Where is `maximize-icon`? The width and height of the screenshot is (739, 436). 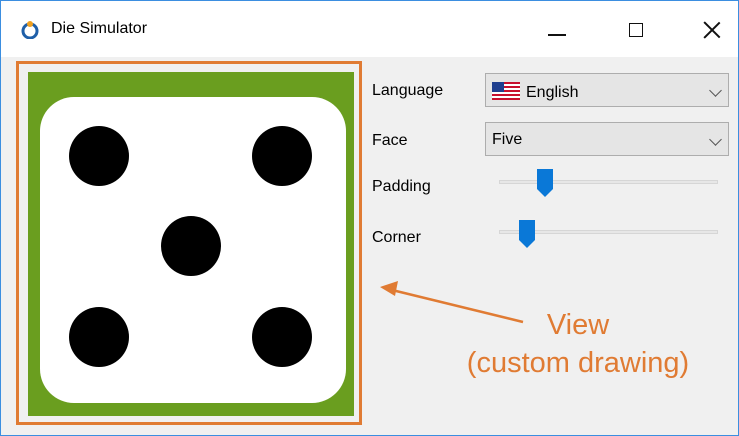 maximize-icon is located at coordinates (636, 30).